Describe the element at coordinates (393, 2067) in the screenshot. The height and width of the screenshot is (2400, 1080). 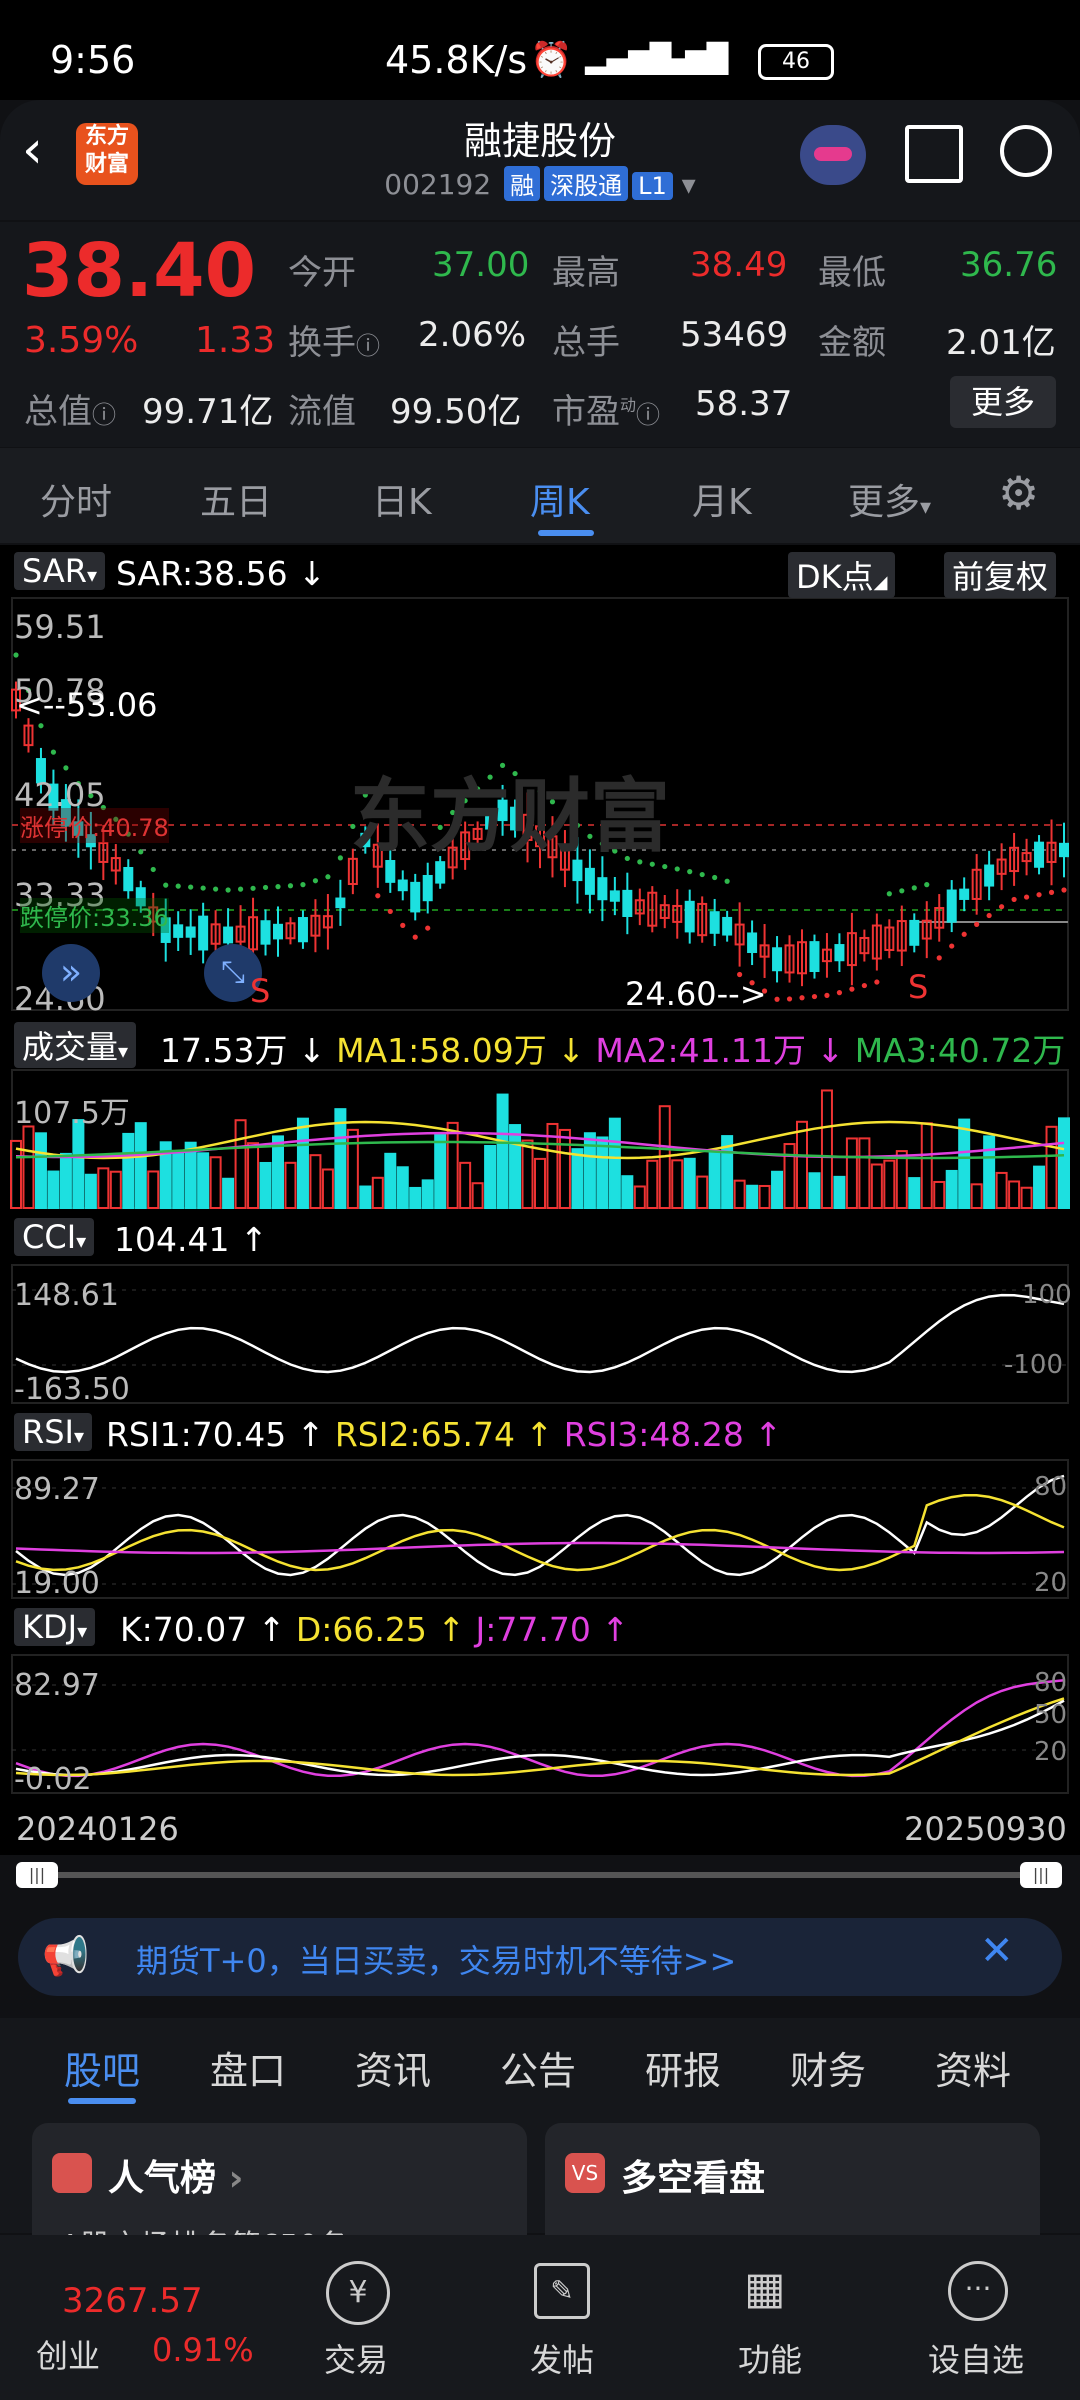
I see `tab-news: 资讯` at that location.